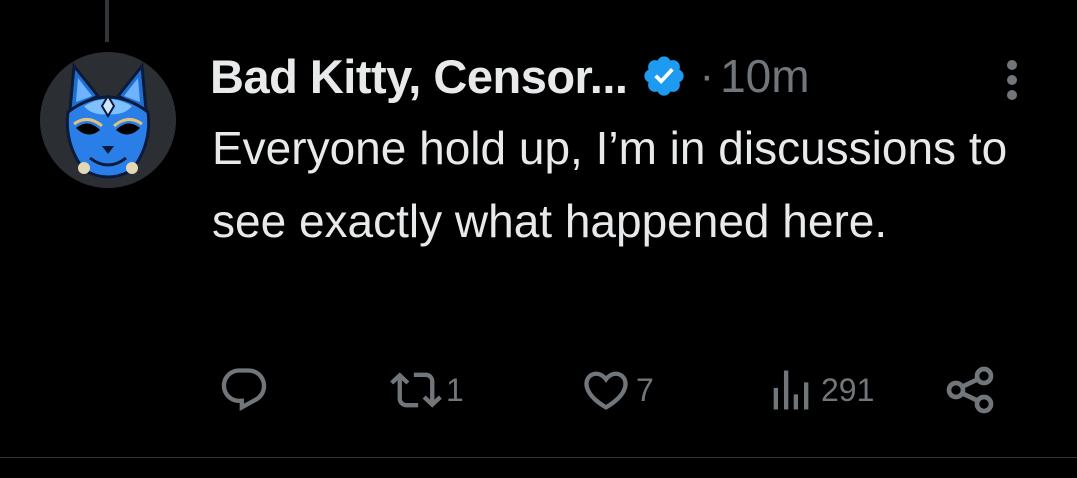 The image size is (1077, 478). What do you see at coordinates (848, 389) in the screenshot?
I see `views-count: 291` at bounding box center [848, 389].